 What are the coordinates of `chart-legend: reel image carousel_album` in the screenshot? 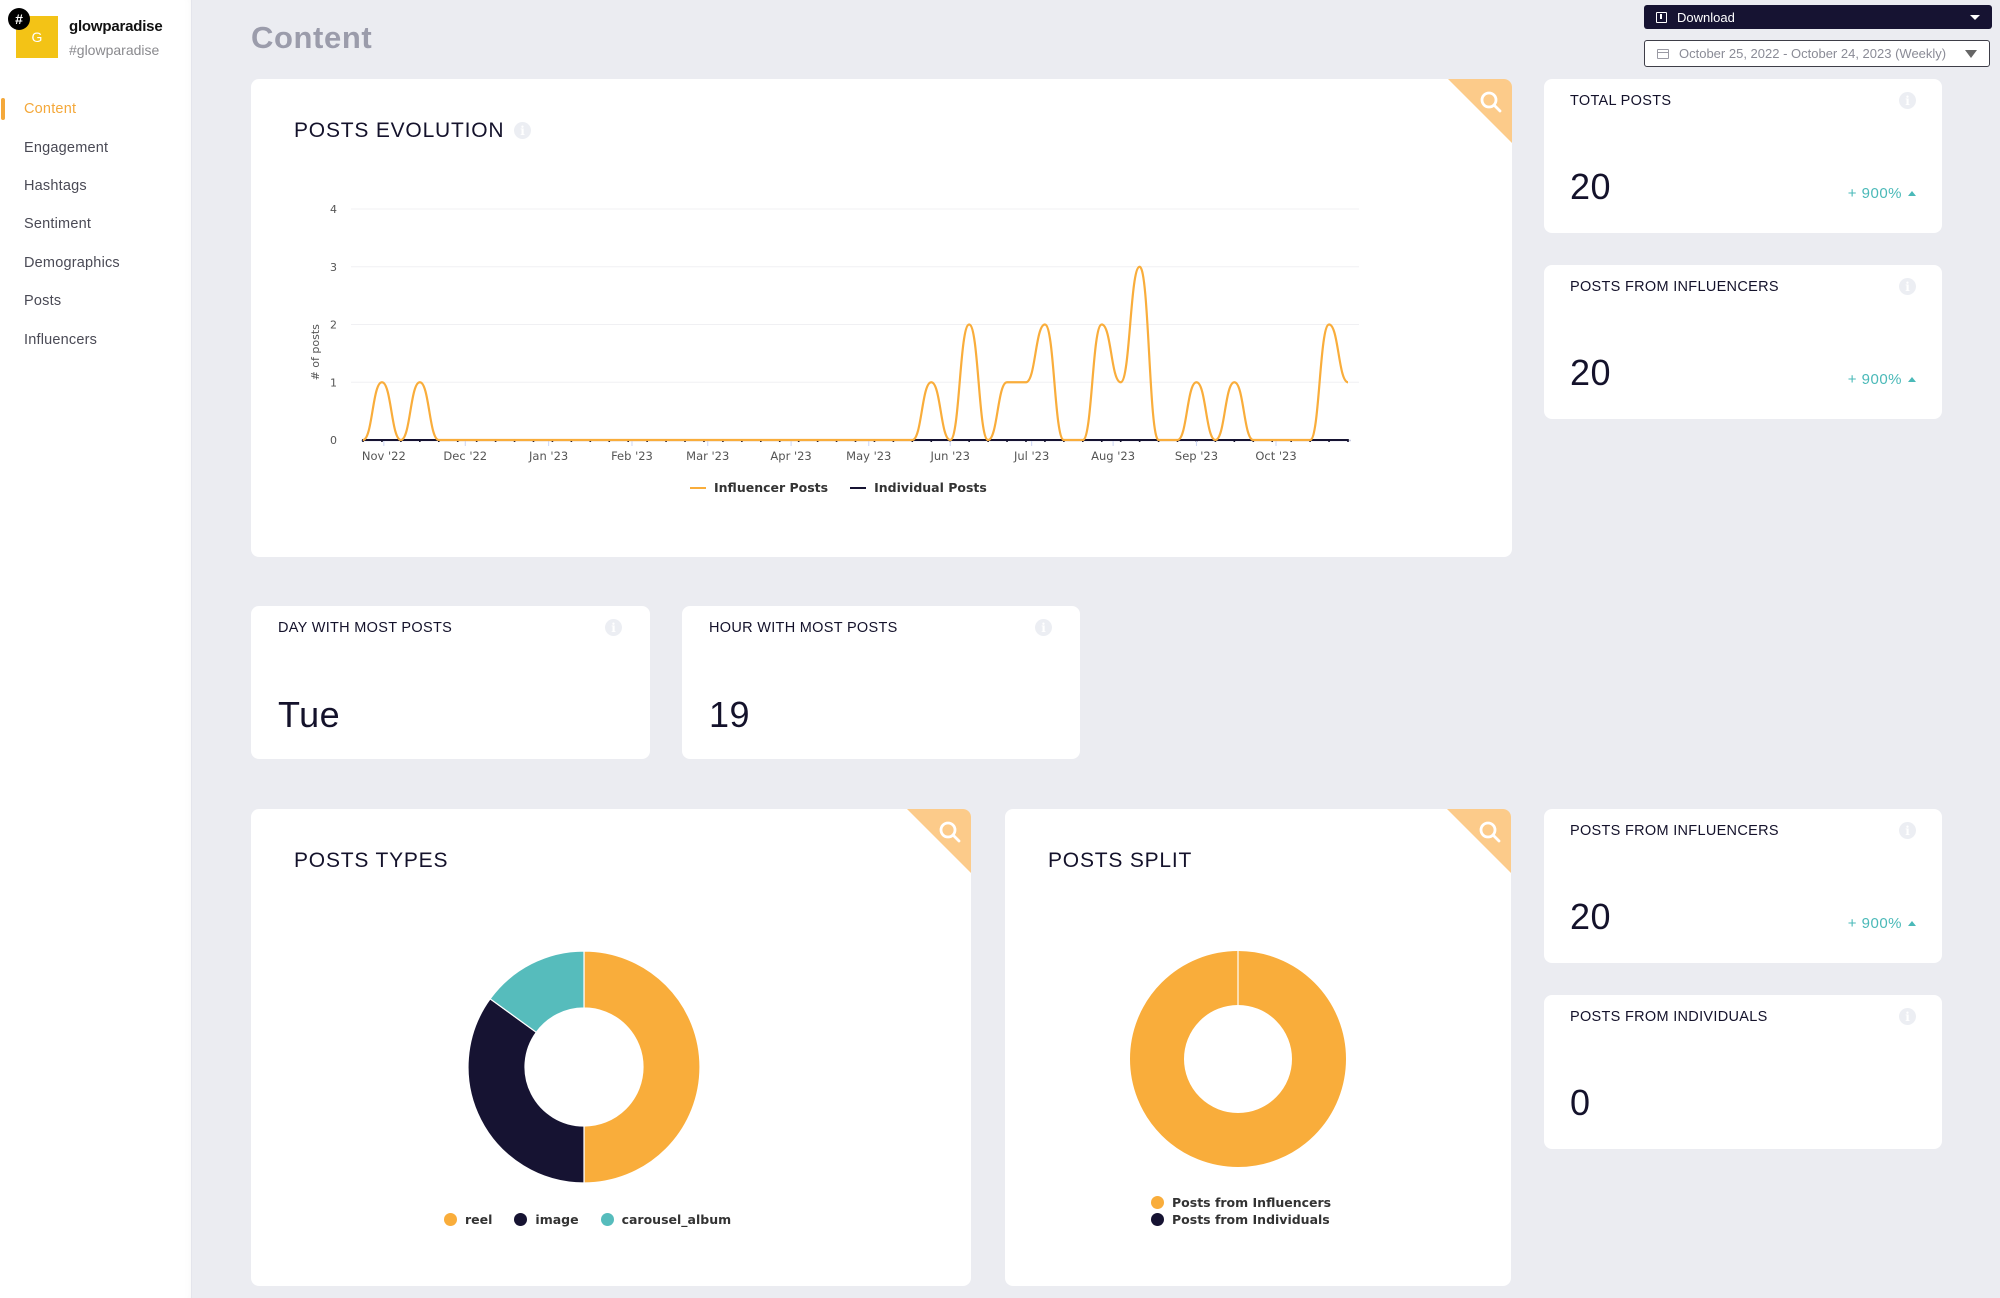 It's located at (587, 1219).